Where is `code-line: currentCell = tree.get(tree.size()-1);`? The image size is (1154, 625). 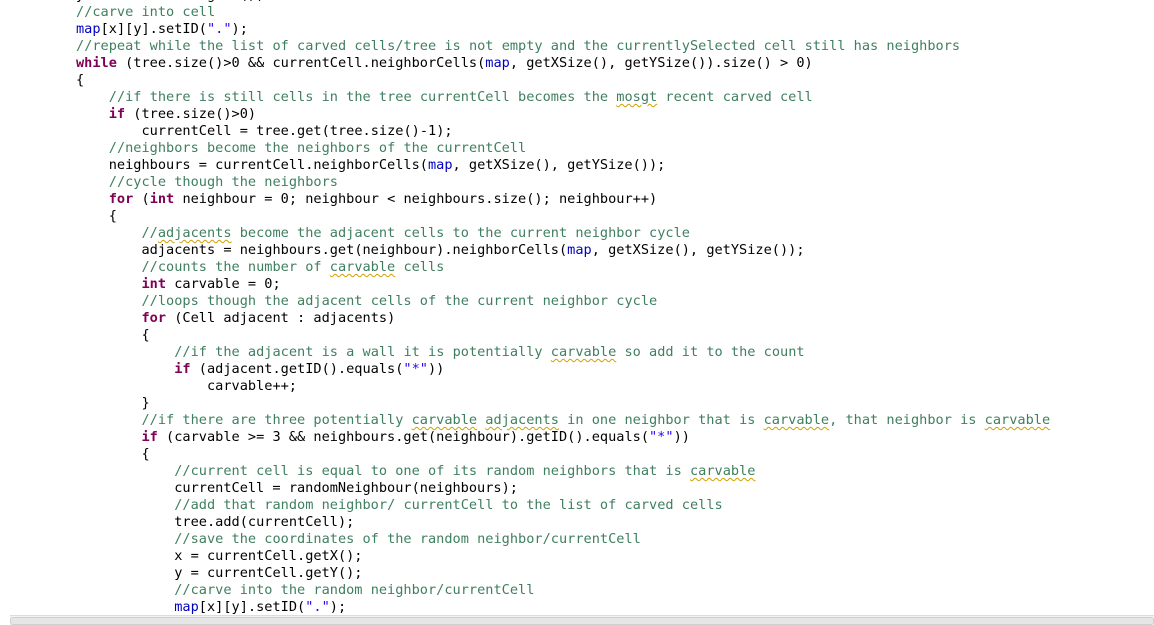 code-line: currentCell = tree.get(tree.size()-1); is located at coordinates (563, 131).